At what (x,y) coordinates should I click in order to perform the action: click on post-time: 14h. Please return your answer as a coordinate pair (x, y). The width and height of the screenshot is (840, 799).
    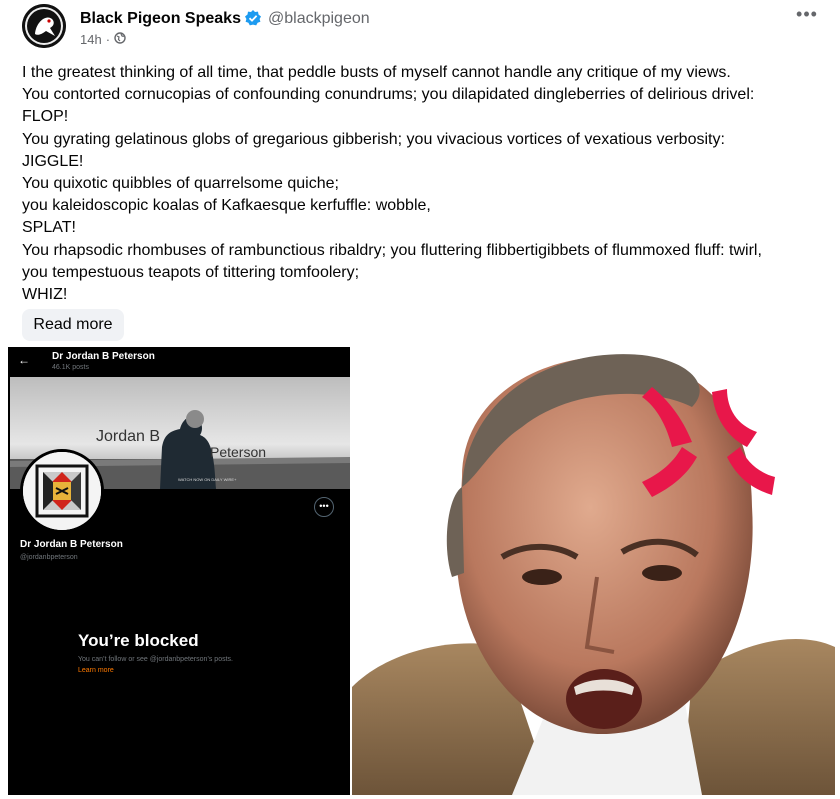
    Looking at the image, I should click on (91, 39).